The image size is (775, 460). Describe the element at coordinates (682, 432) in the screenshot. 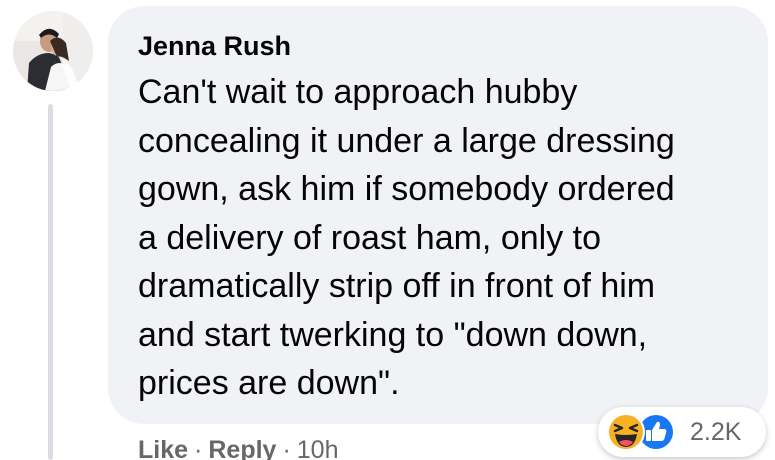

I see `reactions-summary: 2.2K` at that location.